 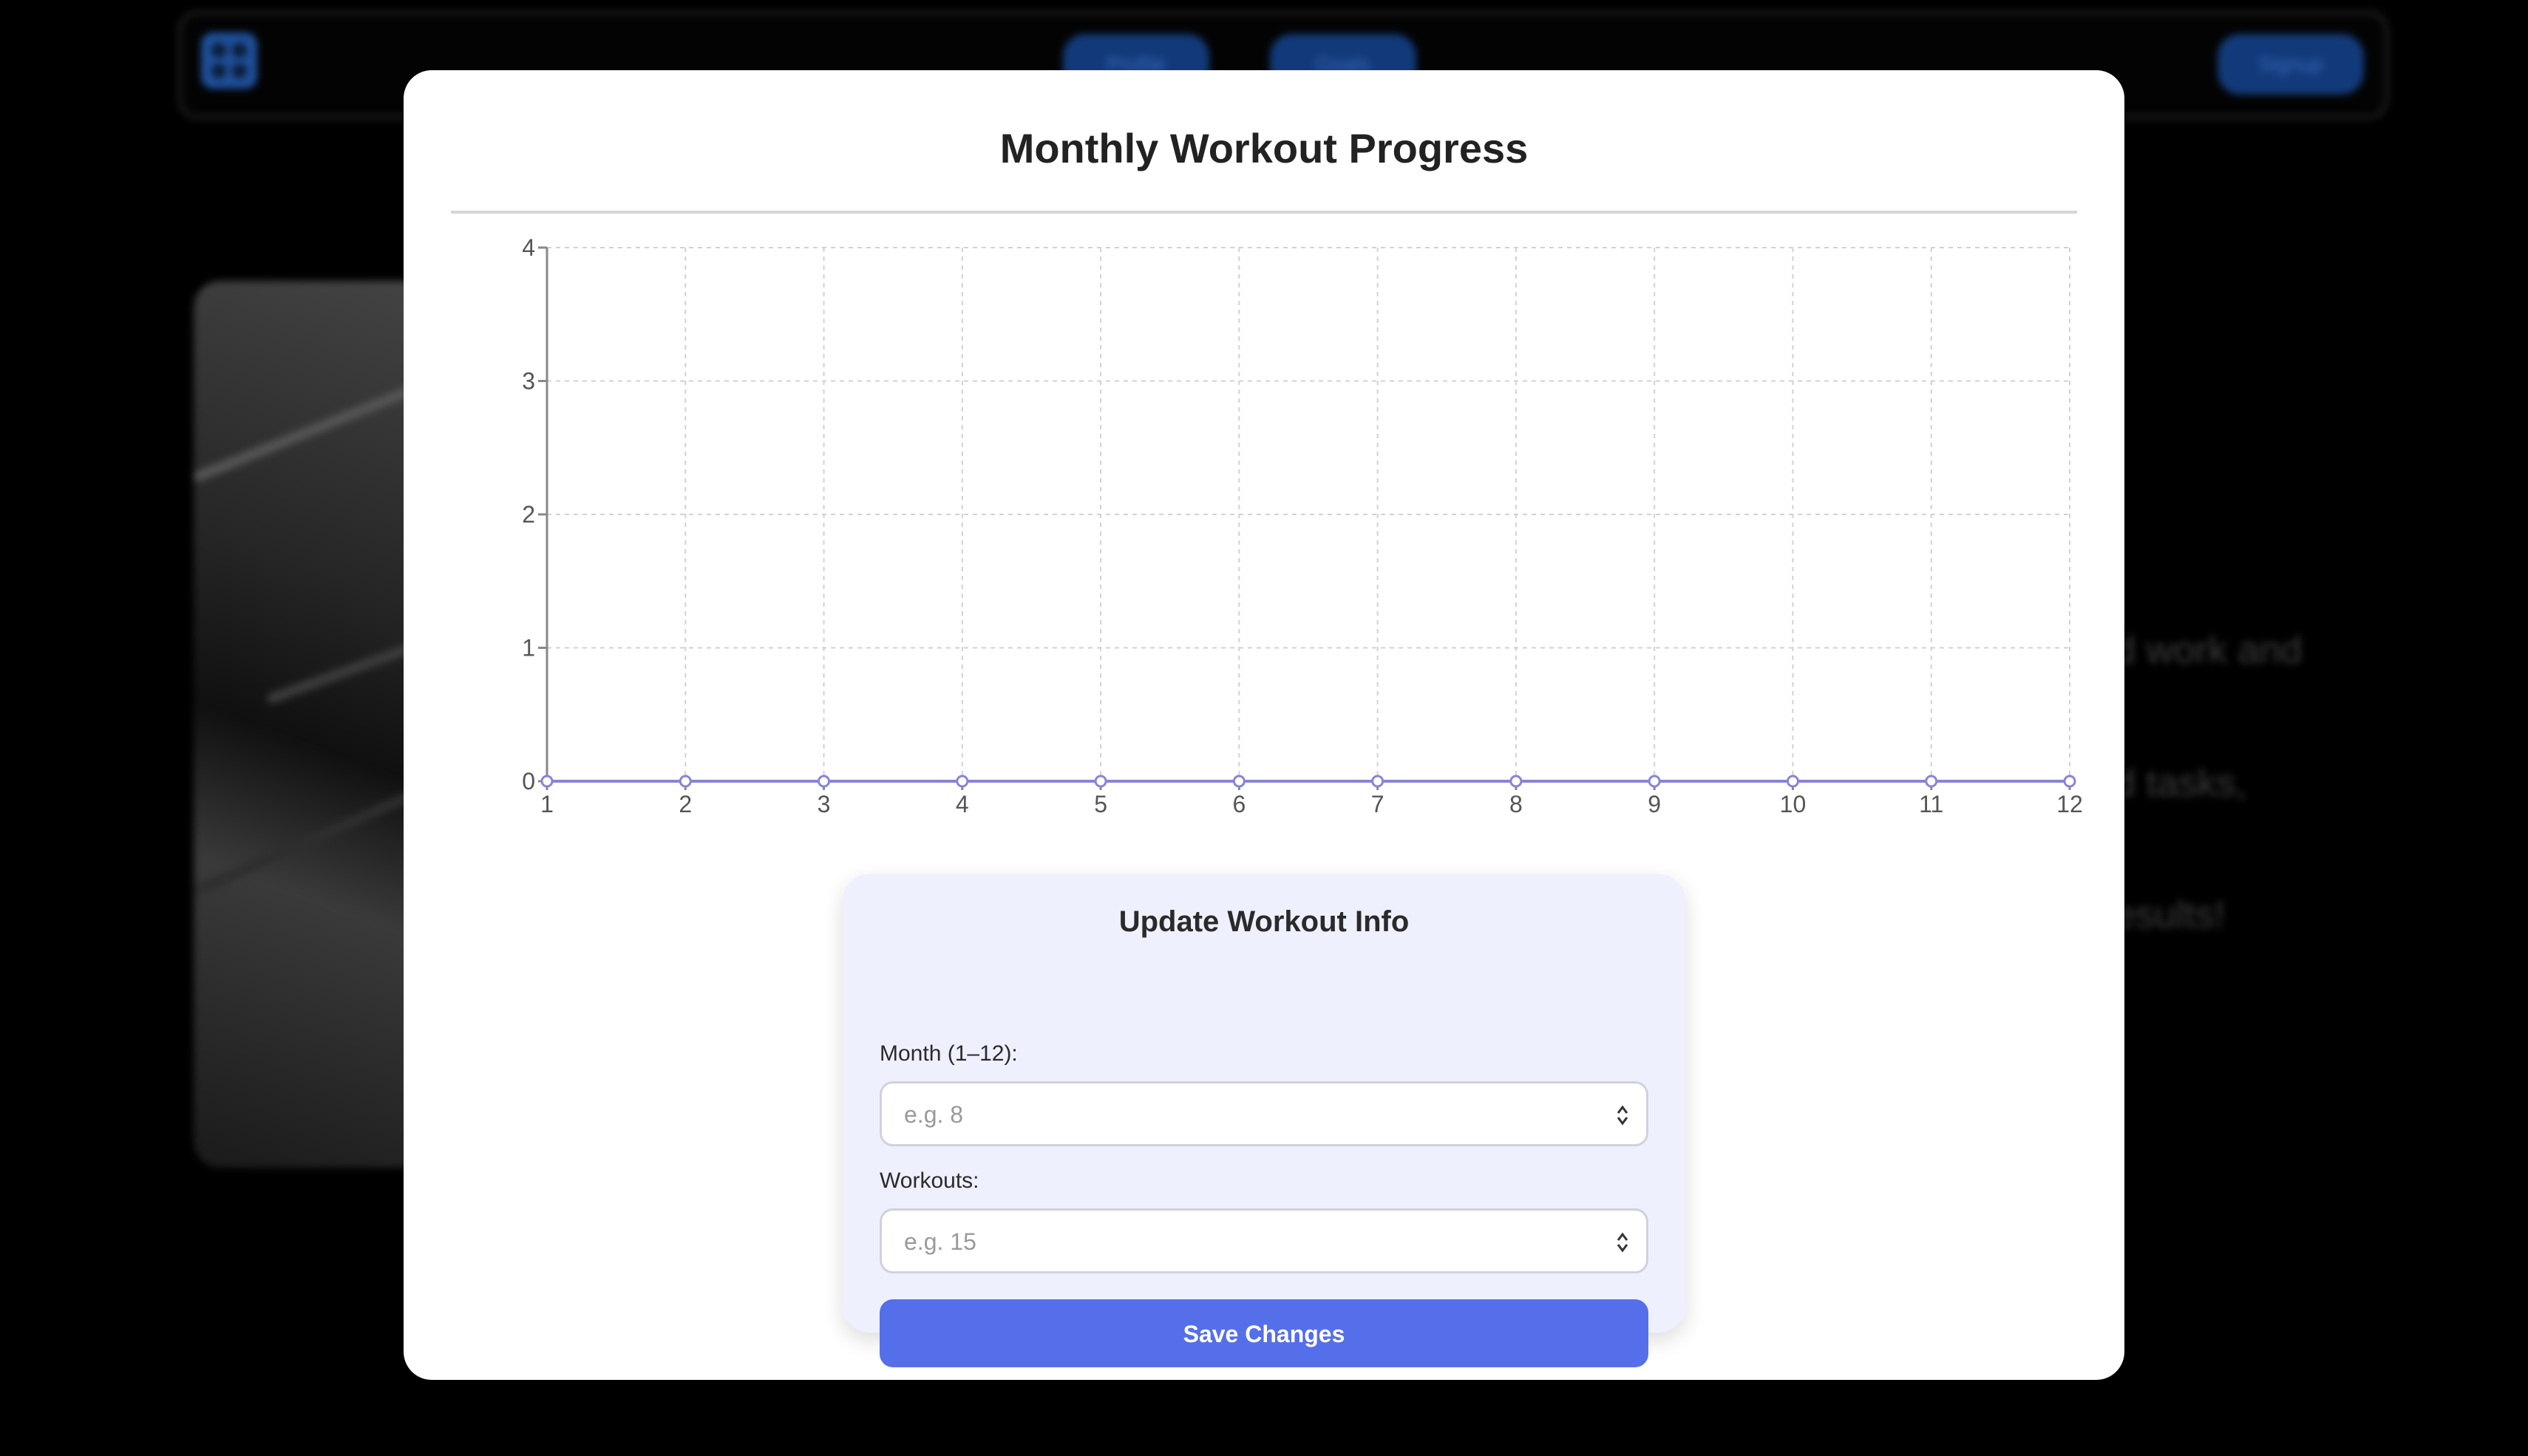 What do you see at coordinates (1516, 804) in the screenshot?
I see `x-tick-label: 8` at bounding box center [1516, 804].